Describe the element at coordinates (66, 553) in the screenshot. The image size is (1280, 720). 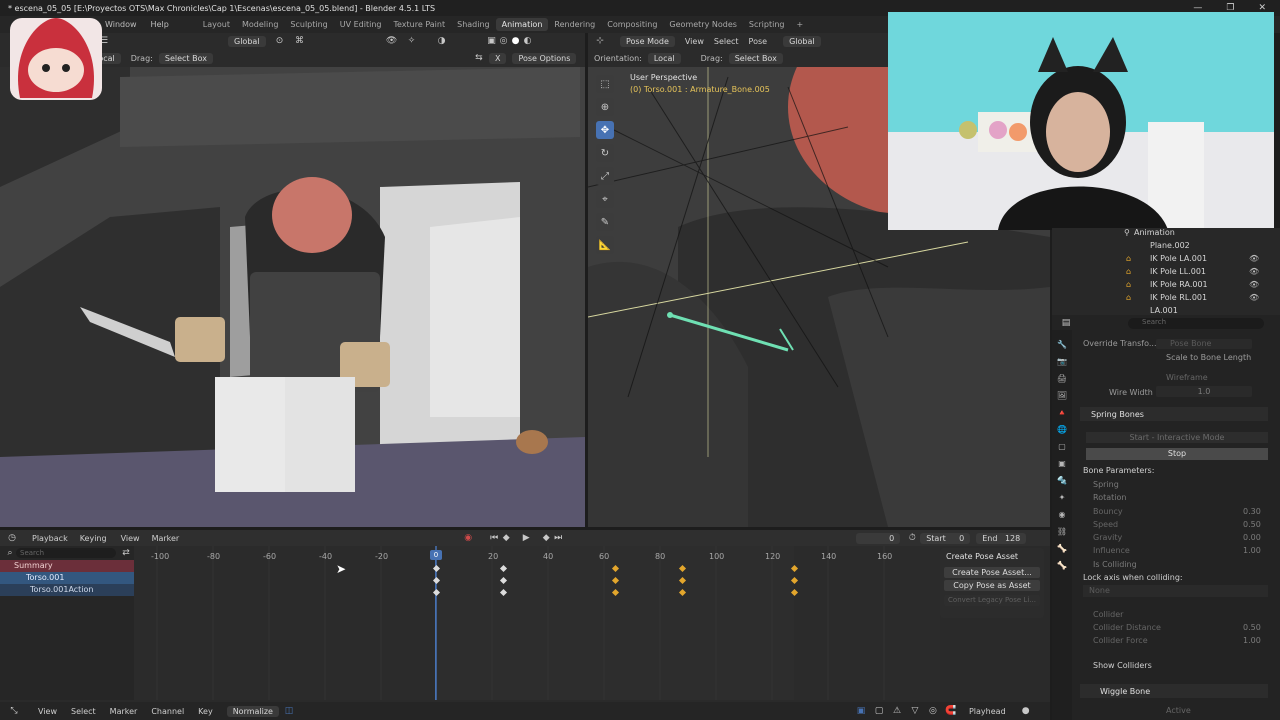
I see `channel-search-input: Search` at that location.